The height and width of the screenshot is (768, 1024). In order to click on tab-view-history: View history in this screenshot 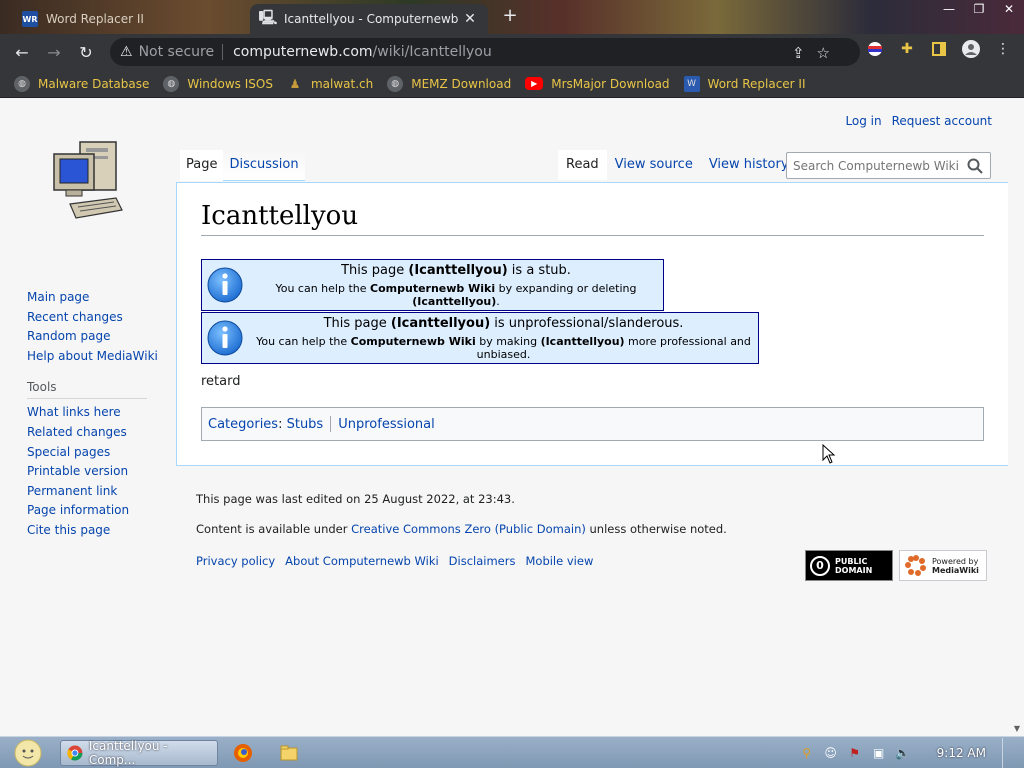, I will do `click(749, 165)`.